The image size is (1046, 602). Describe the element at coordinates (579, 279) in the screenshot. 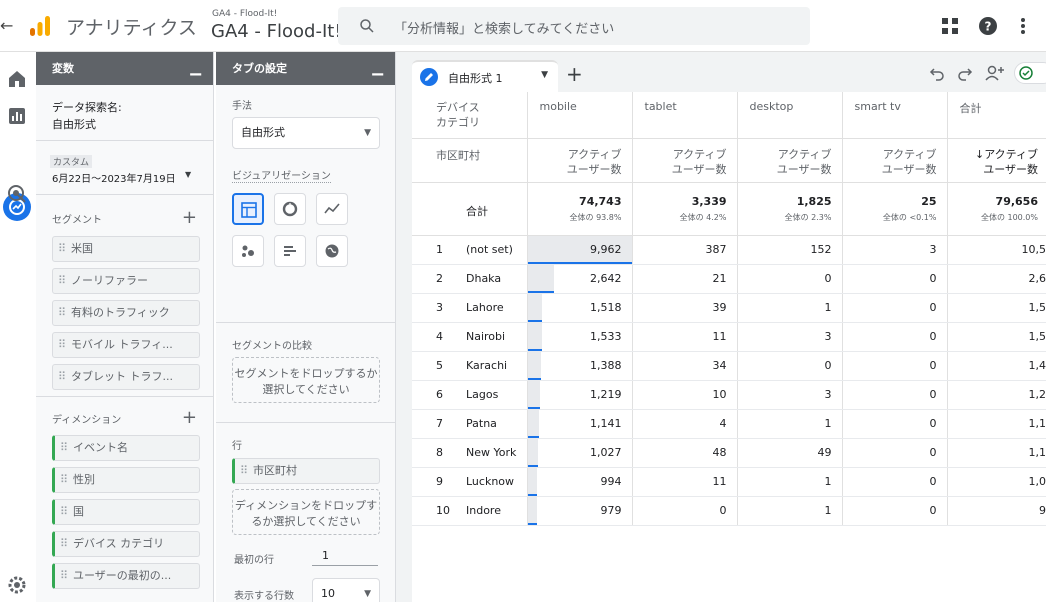

I see `metric-cell: 2,642` at that location.